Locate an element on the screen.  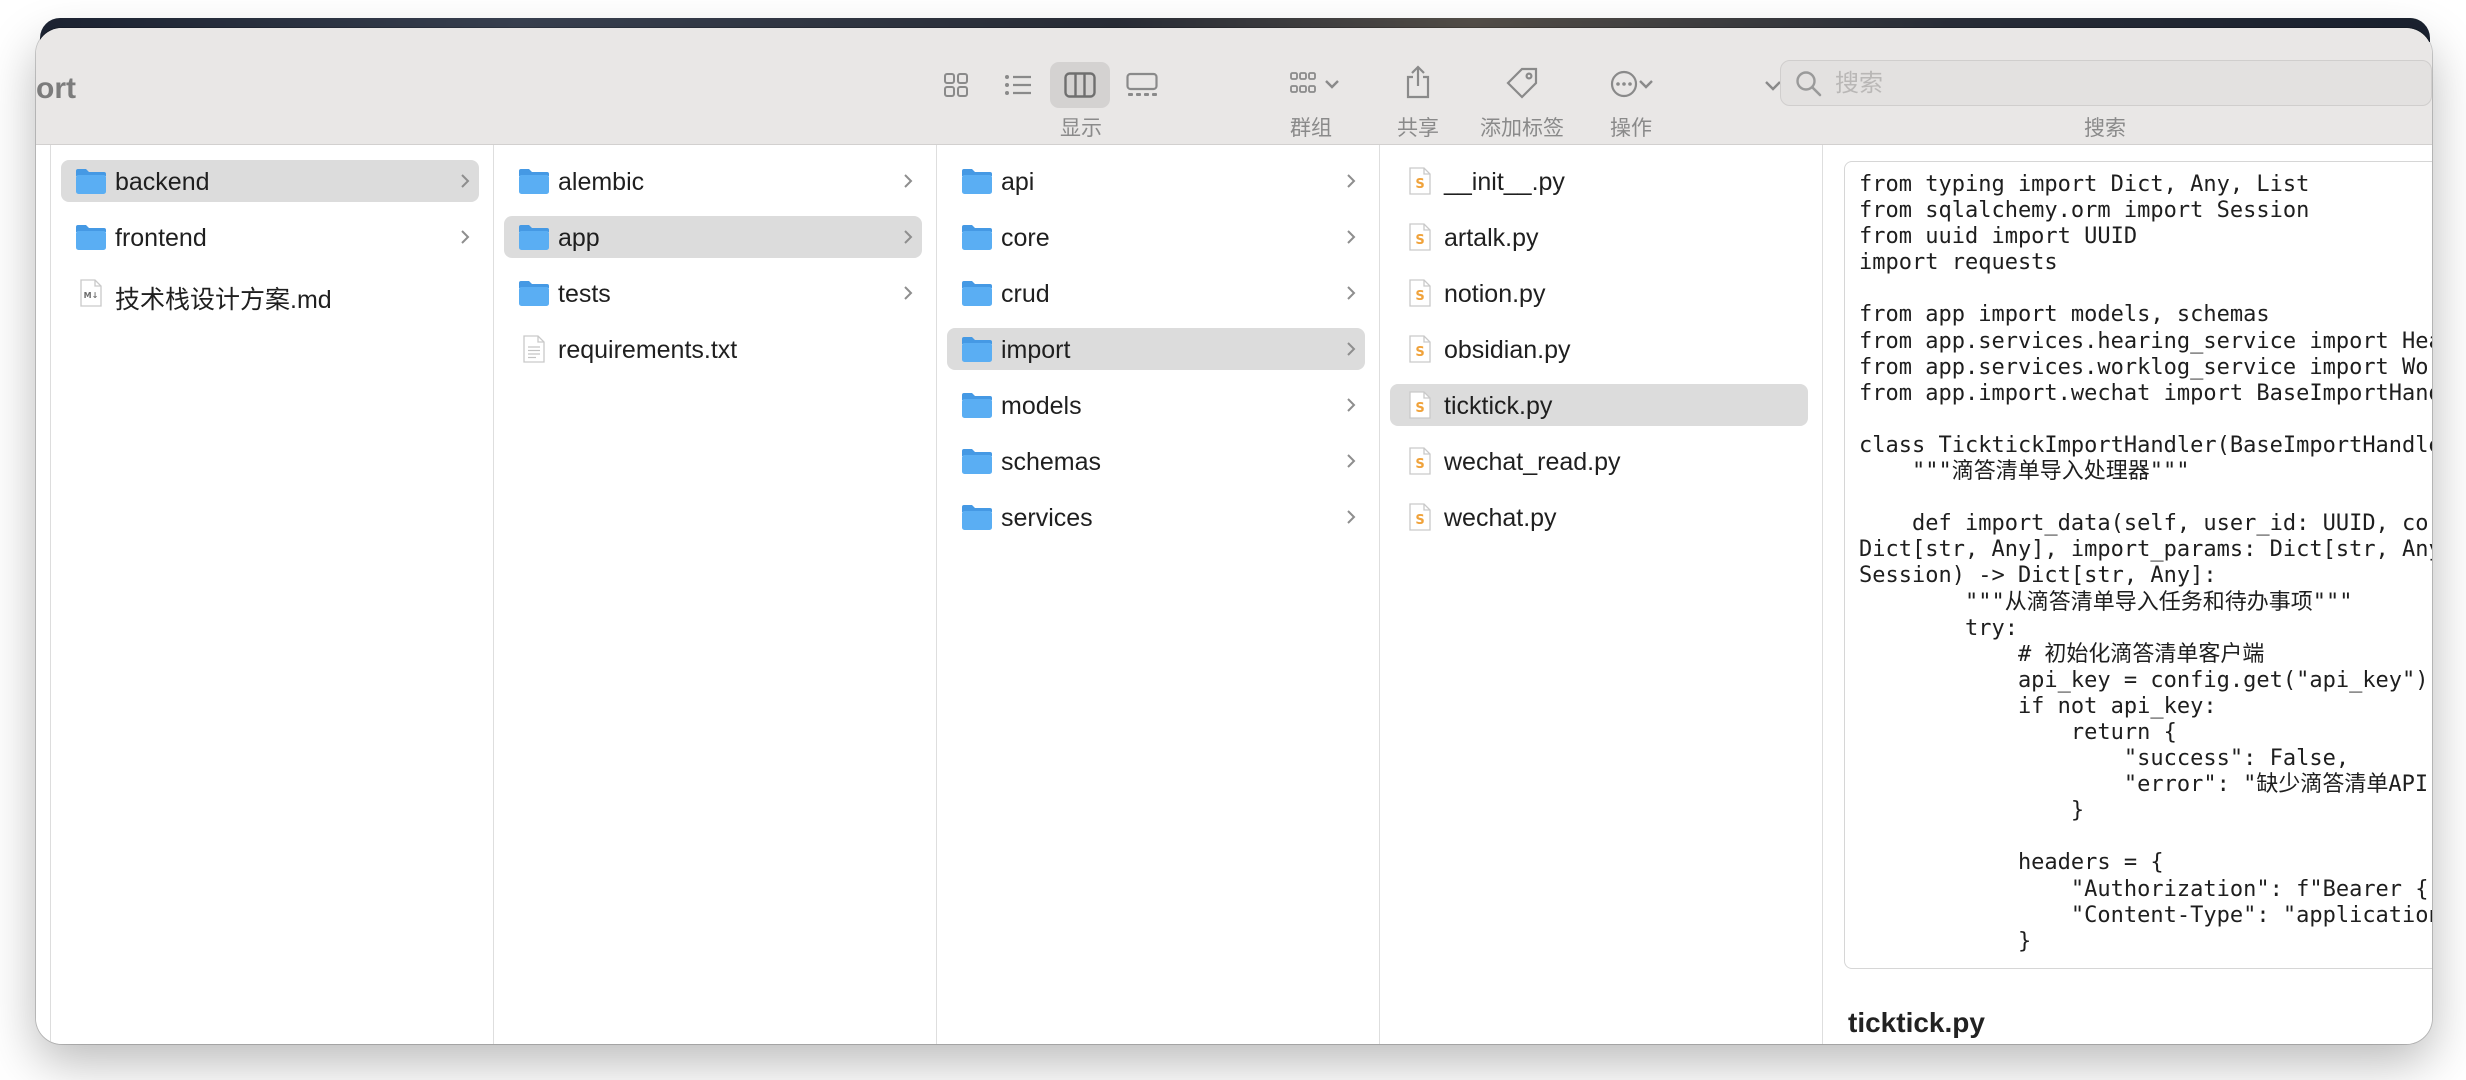
item-name: frontend is located at coordinates (161, 238).